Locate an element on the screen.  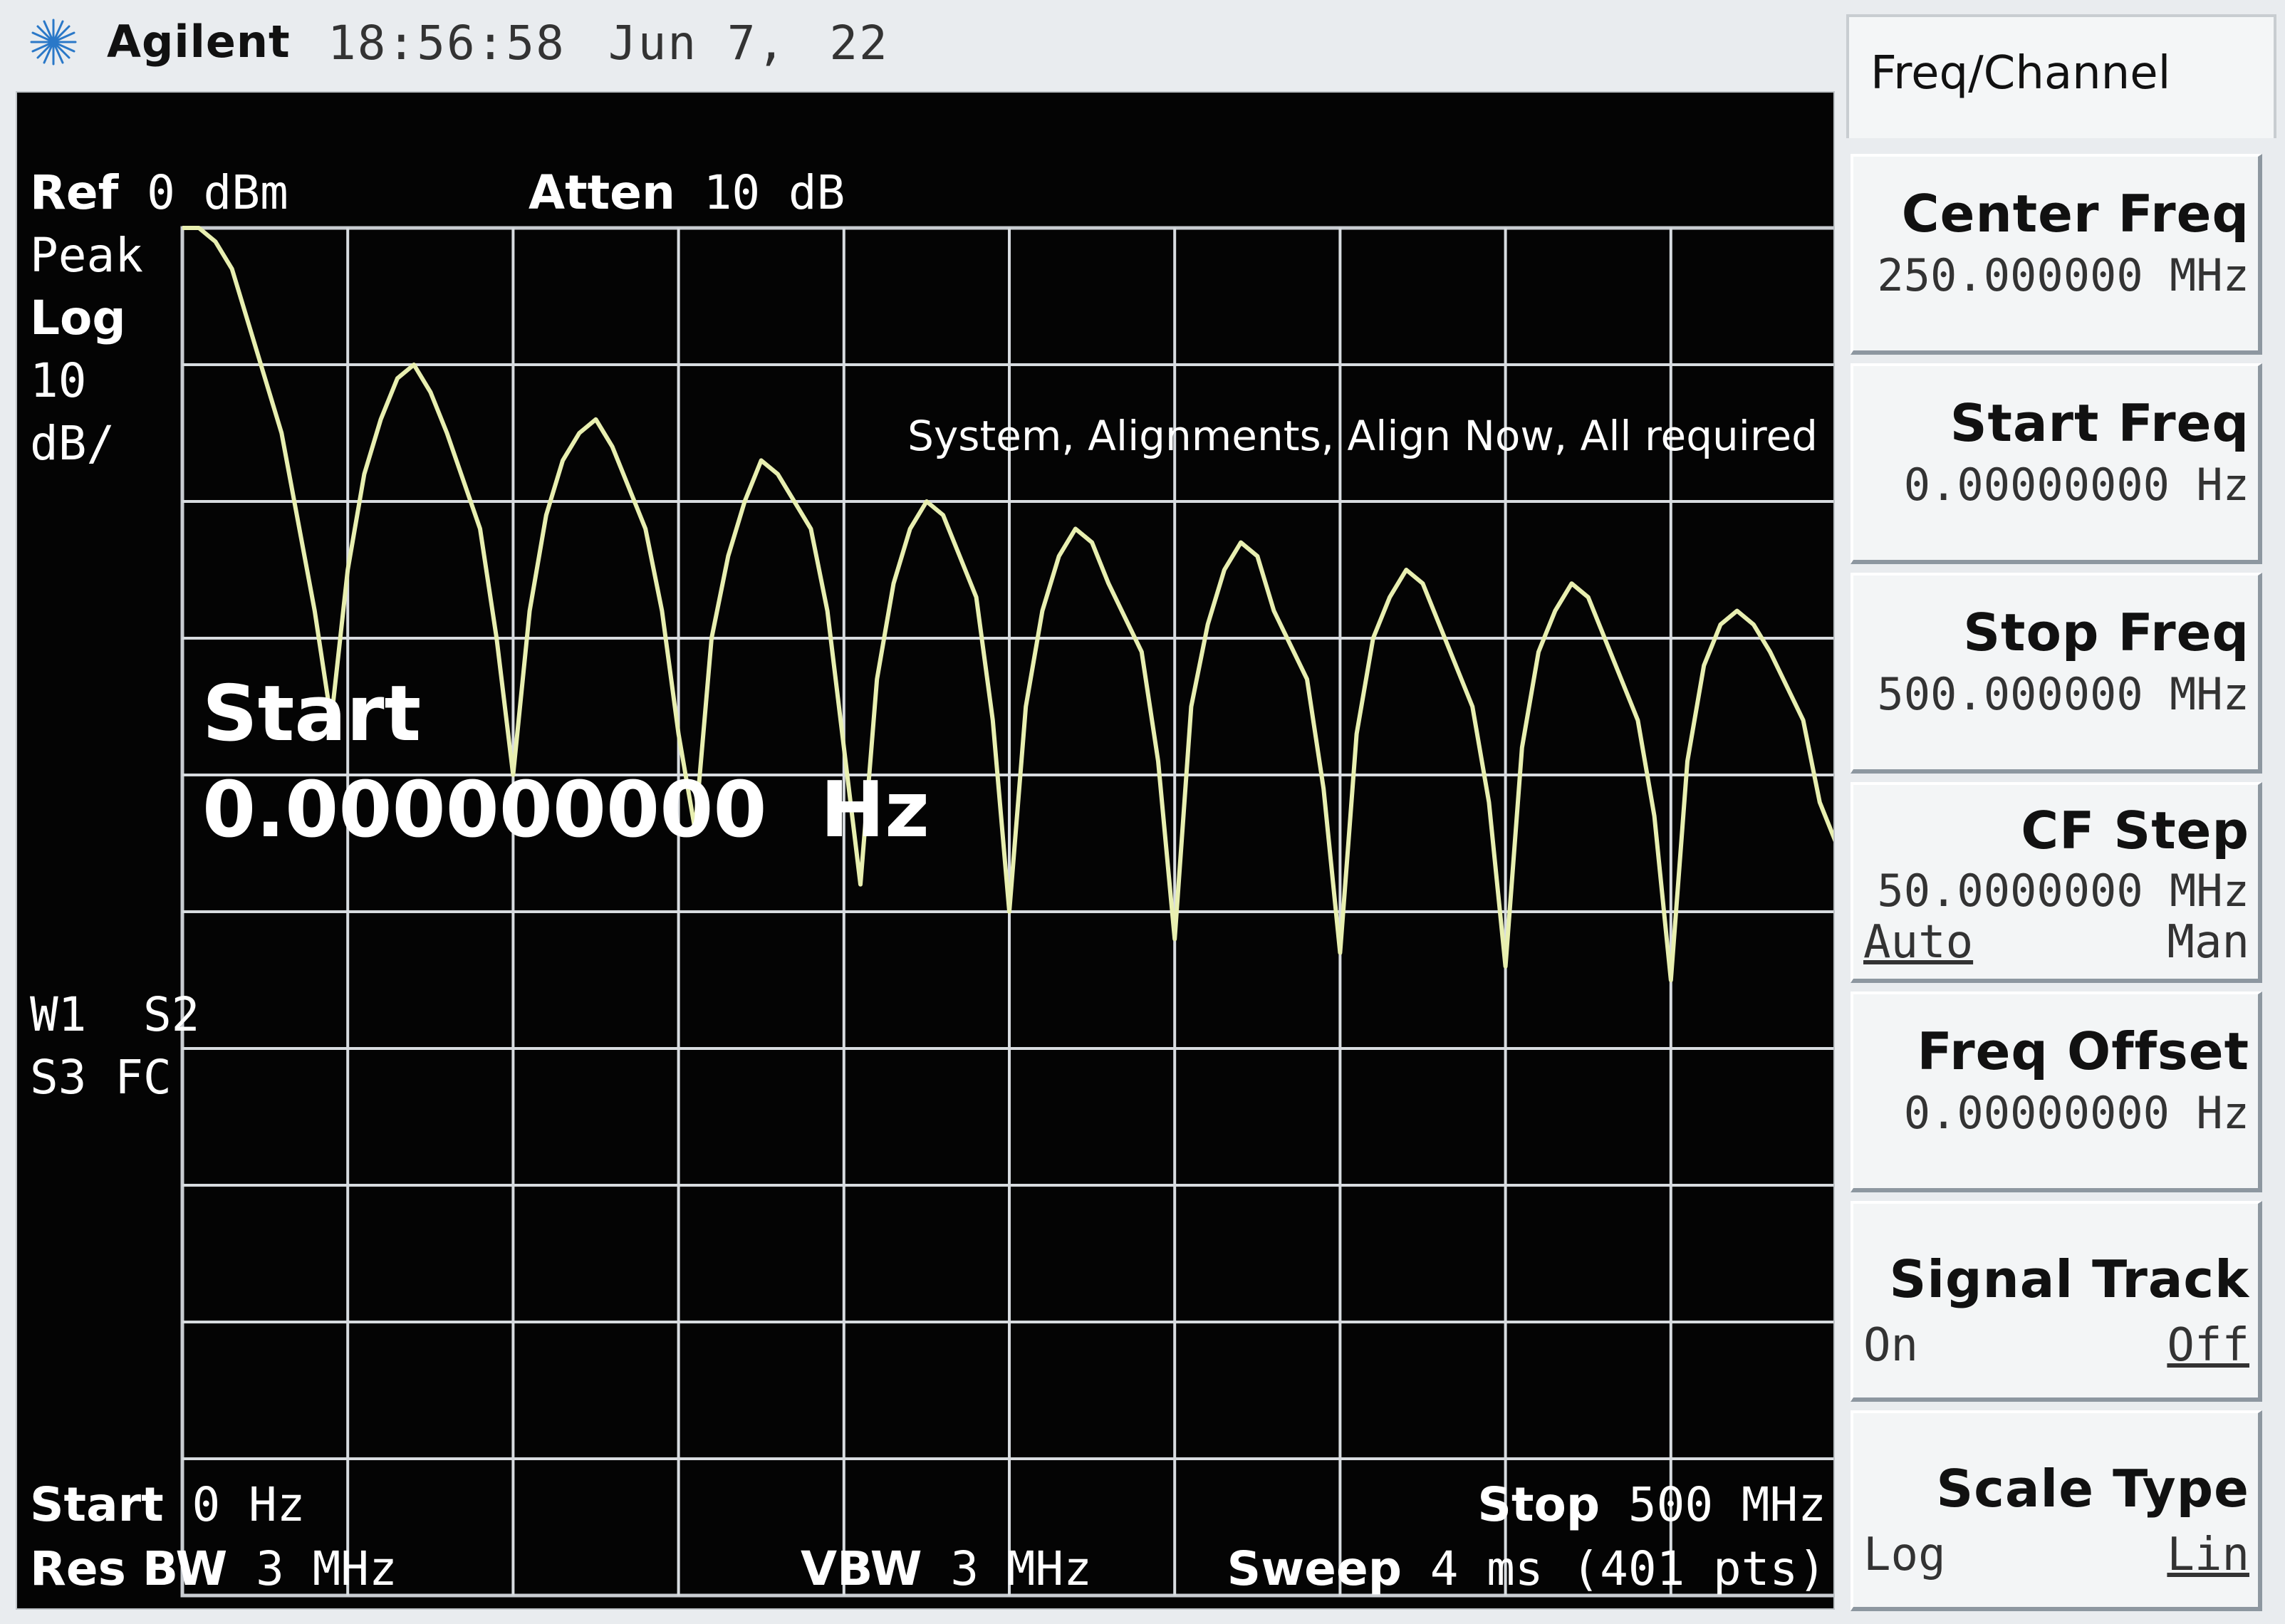
detector-mode: Peak is located at coordinates (86, 255).